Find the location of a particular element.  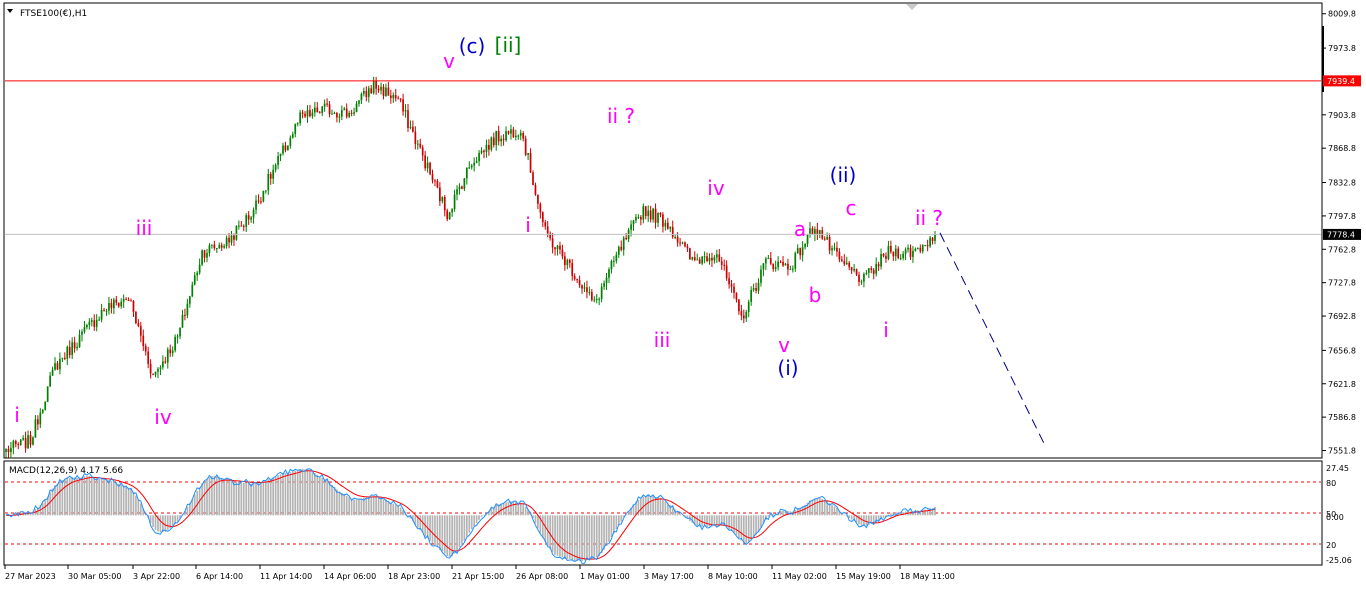

time-tick-label: 21 Apr 15:00 is located at coordinates (478, 576).